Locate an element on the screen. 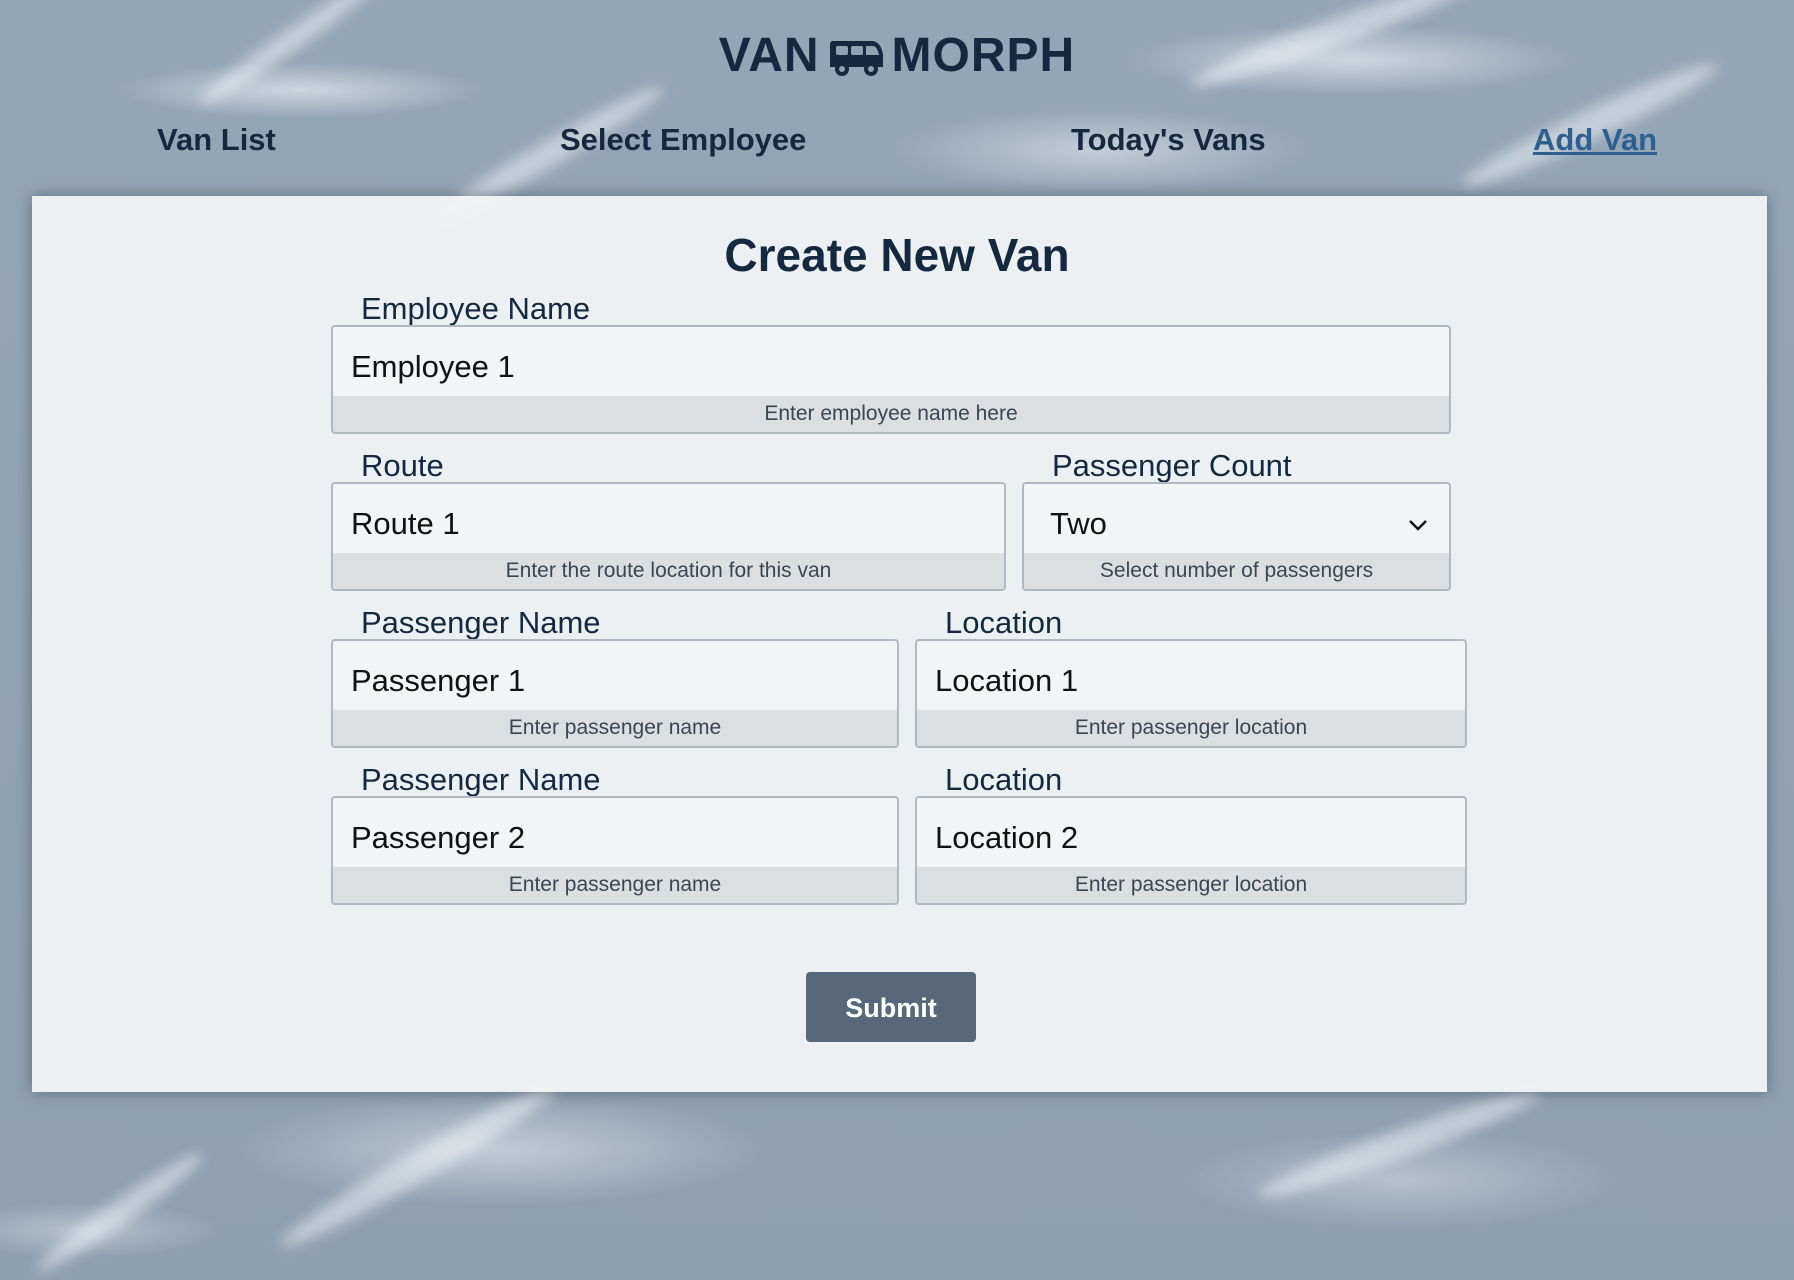 The height and width of the screenshot is (1280, 1794). chevron-down-icon is located at coordinates (1418, 525).